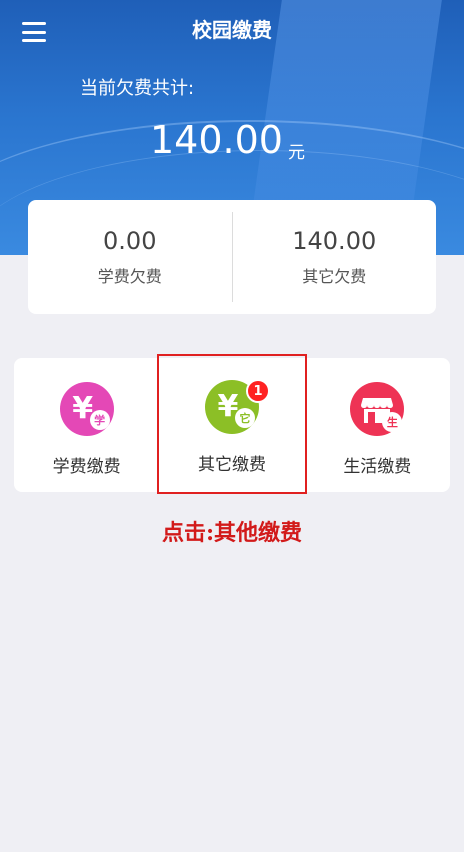  I want to click on page-title: 校园缴费, so click(232, 30).